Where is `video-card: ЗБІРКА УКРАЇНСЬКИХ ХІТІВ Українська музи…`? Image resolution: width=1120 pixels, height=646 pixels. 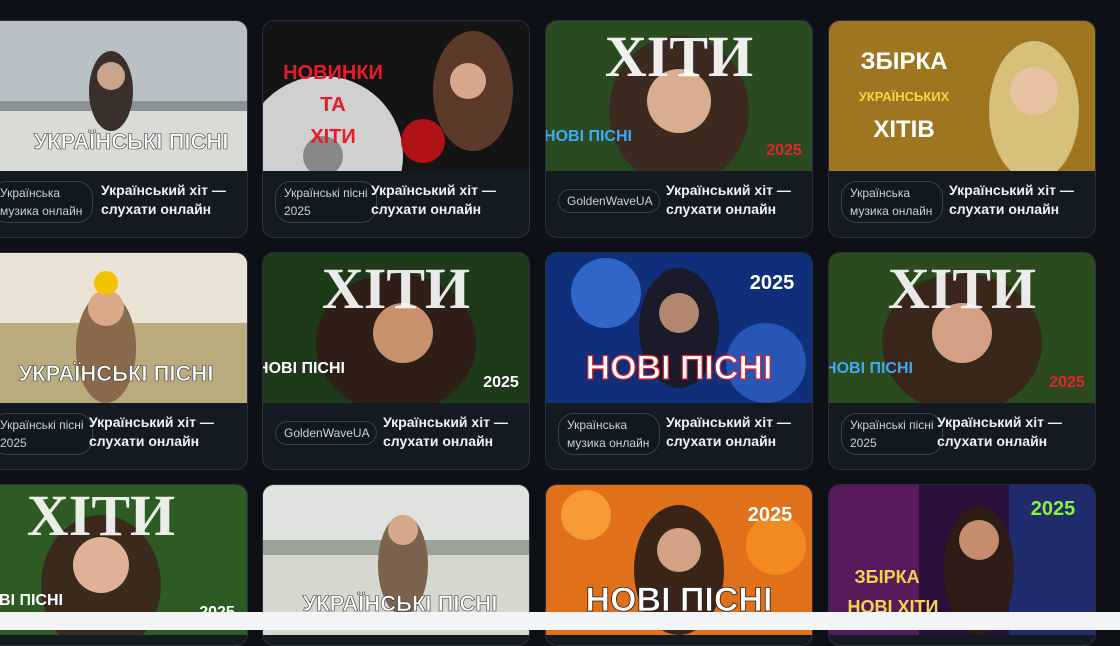 video-card: ЗБІРКА УКРАЇНСЬКИХ ХІТІВ Українська музи… is located at coordinates (962, 129).